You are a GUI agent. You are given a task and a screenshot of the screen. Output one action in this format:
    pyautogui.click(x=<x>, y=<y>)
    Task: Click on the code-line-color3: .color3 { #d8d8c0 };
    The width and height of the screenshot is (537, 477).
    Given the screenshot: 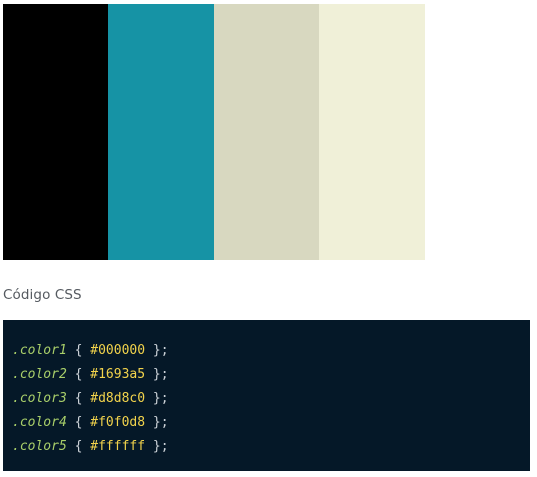 What is the action you would take?
    pyautogui.click(x=271, y=399)
    